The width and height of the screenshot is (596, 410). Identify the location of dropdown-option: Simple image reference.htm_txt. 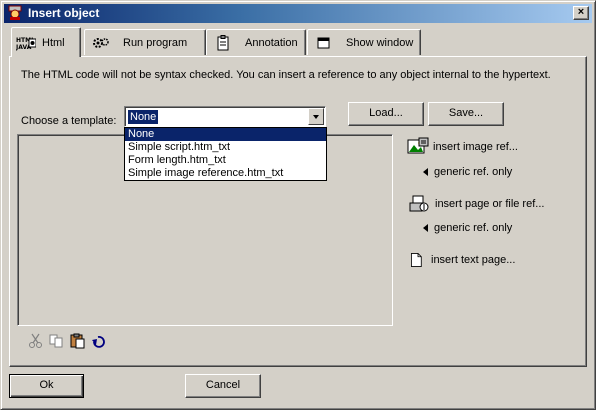
(225, 173).